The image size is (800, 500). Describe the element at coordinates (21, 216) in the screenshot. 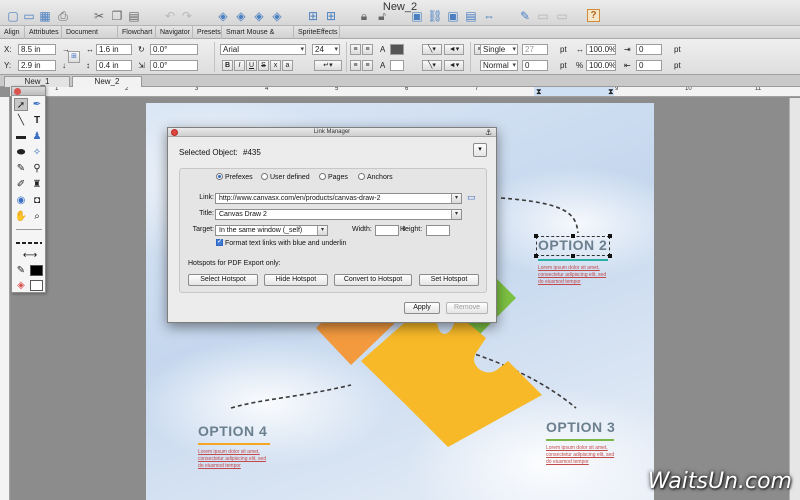

I see `hand-tool-icon: ✋` at that location.